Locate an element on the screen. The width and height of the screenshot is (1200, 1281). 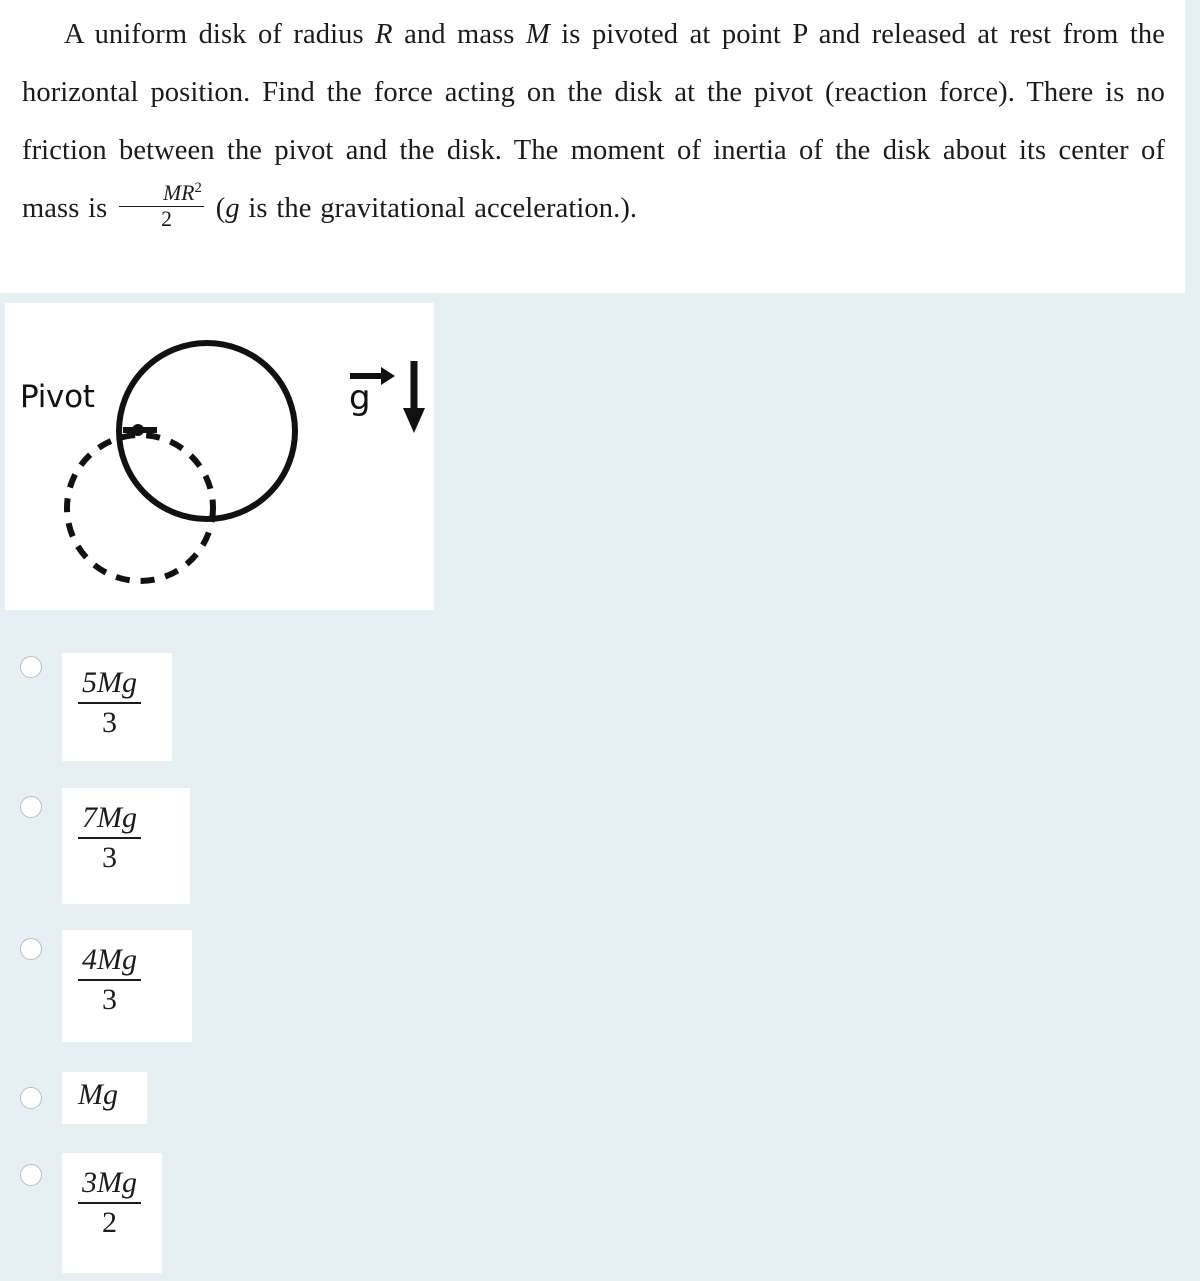
option-row-c: 4Mg 3 is located at coordinates (600, 999).